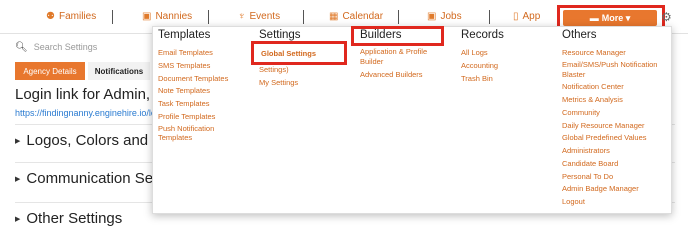  I want to click on search-settings: 🔍︎ Search Settings, so click(85, 47).